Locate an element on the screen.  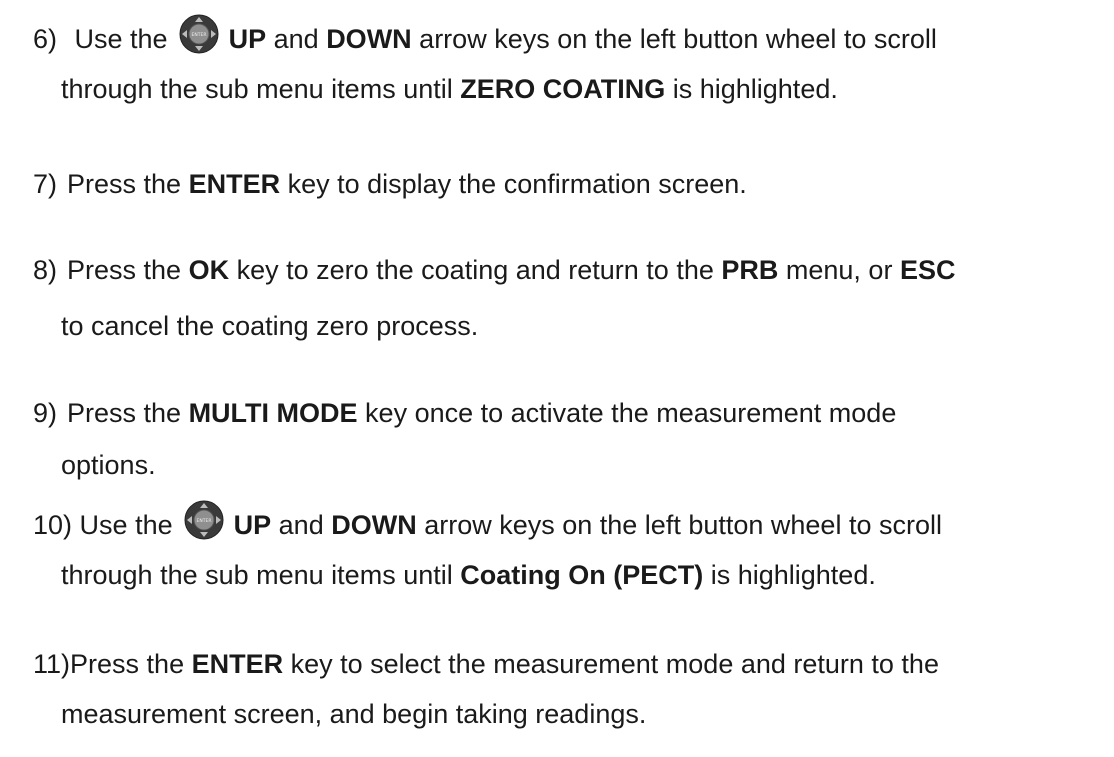
step-number: 10) is located at coordinates (53, 525).